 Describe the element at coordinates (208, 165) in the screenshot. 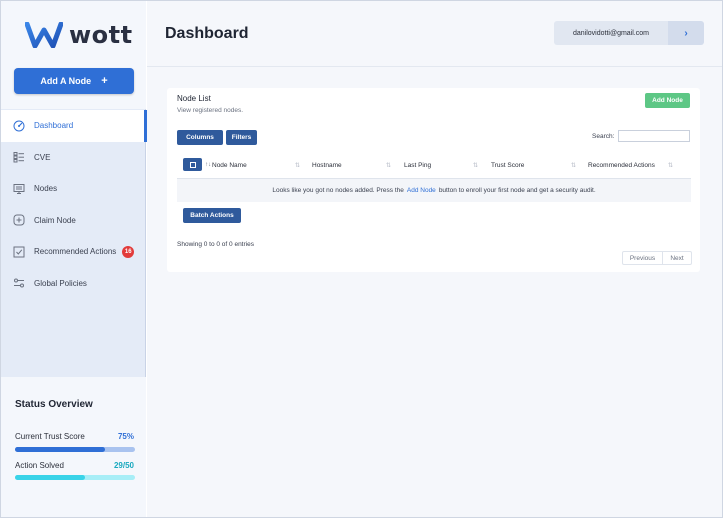

I see `sort-icon: ↑↓` at that location.